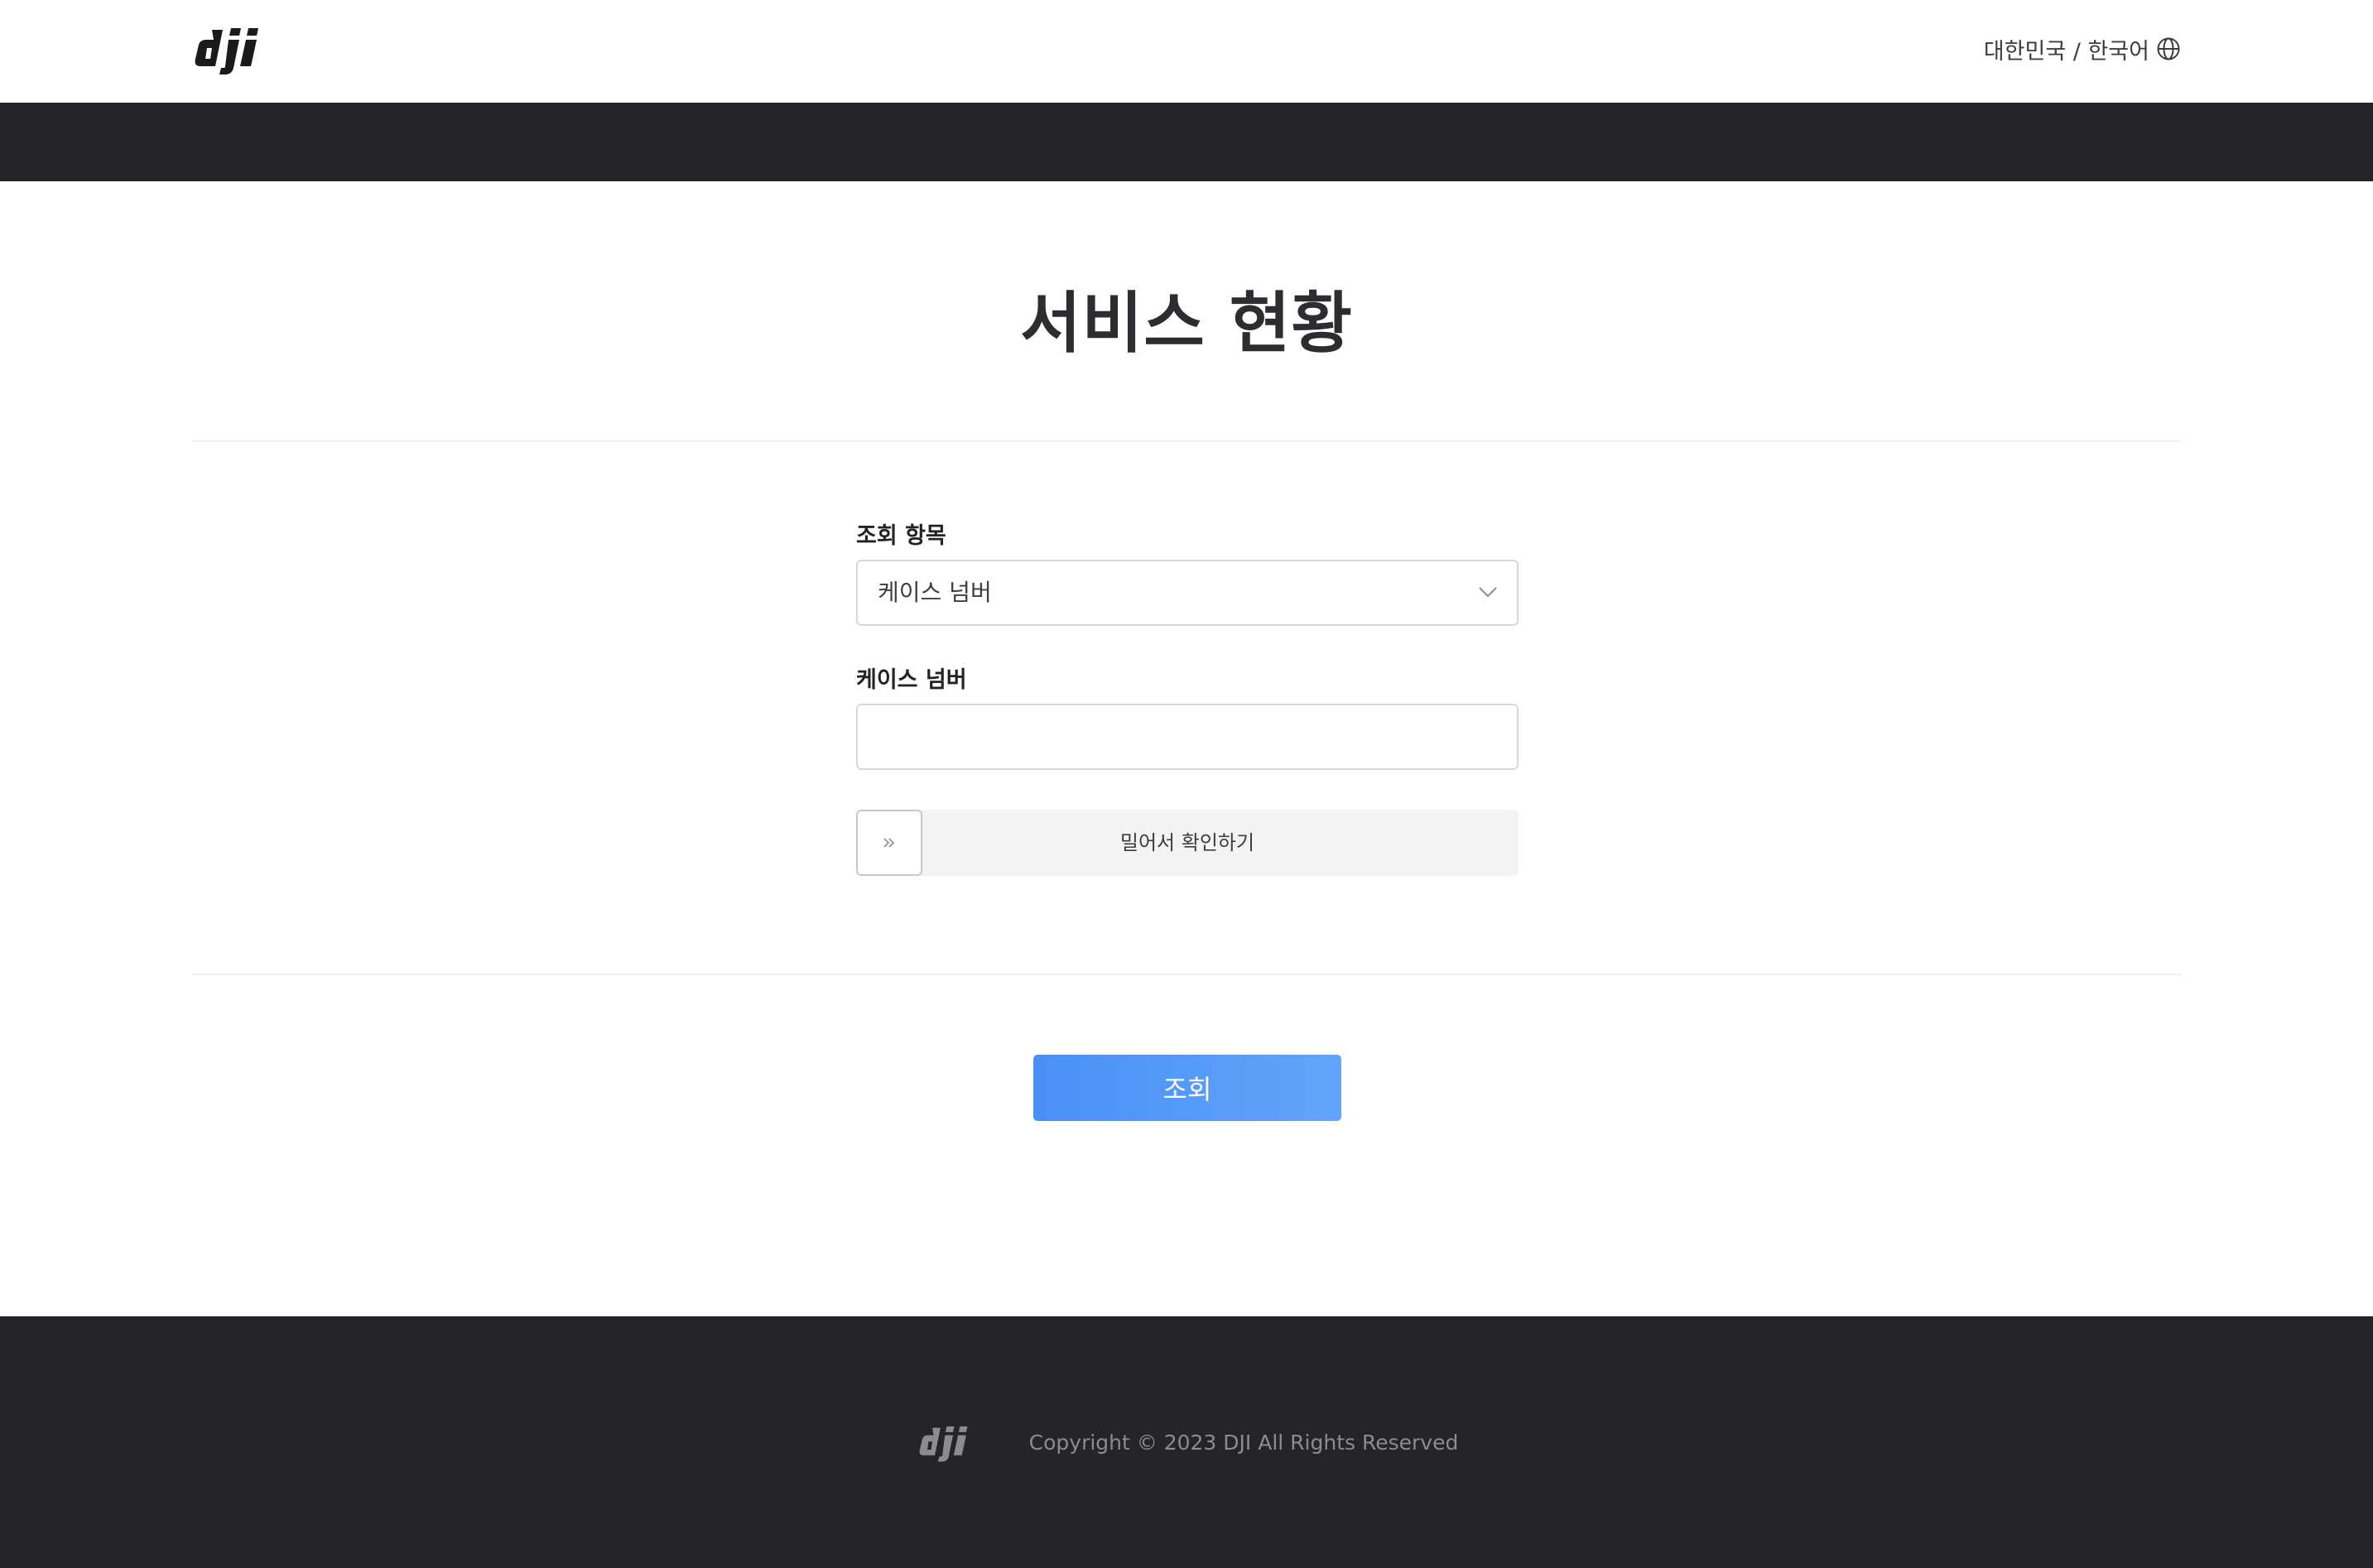 This screenshot has width=2373, height=1568. I want to click on service-status-form: 조회 항목 케이스 넘버 케이스 넘버 밀어서 확인하기, so click(1187, 694).